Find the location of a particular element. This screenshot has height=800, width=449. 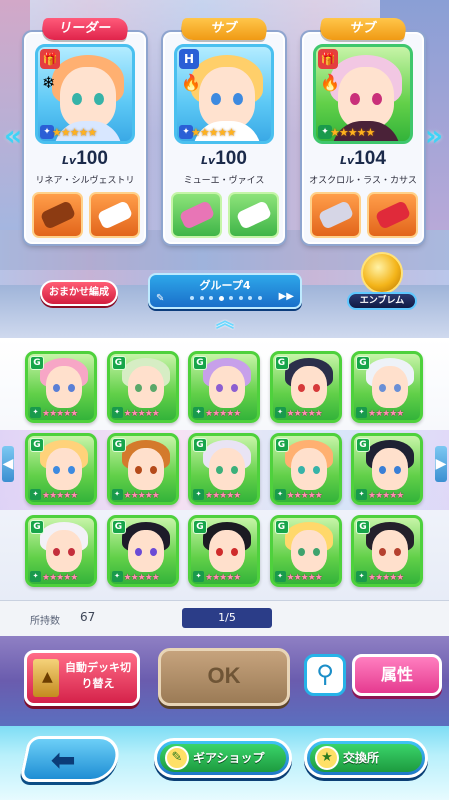

page-indicator: 1/5 is located at coordinates (227, 618).